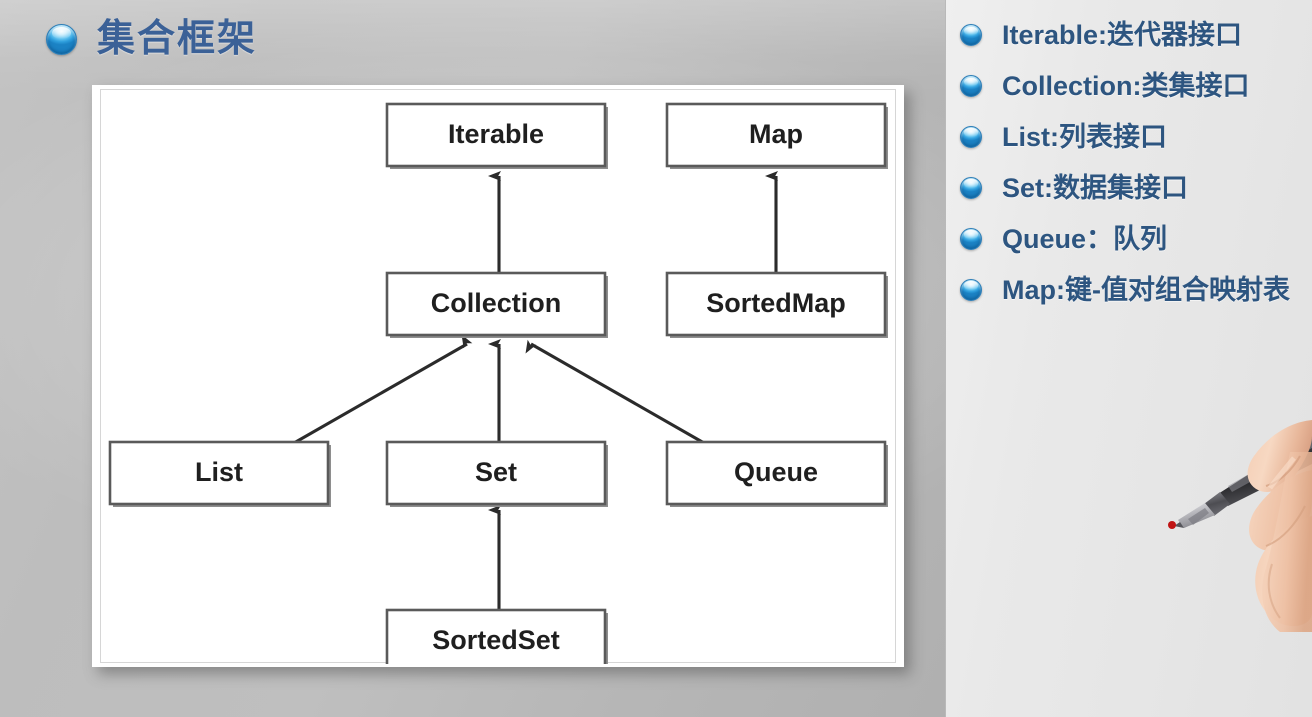 Image resolution: width=1312 pixels, height=717 pixels. I want to click on list-item: Queue：队列, so click(1135, 239).